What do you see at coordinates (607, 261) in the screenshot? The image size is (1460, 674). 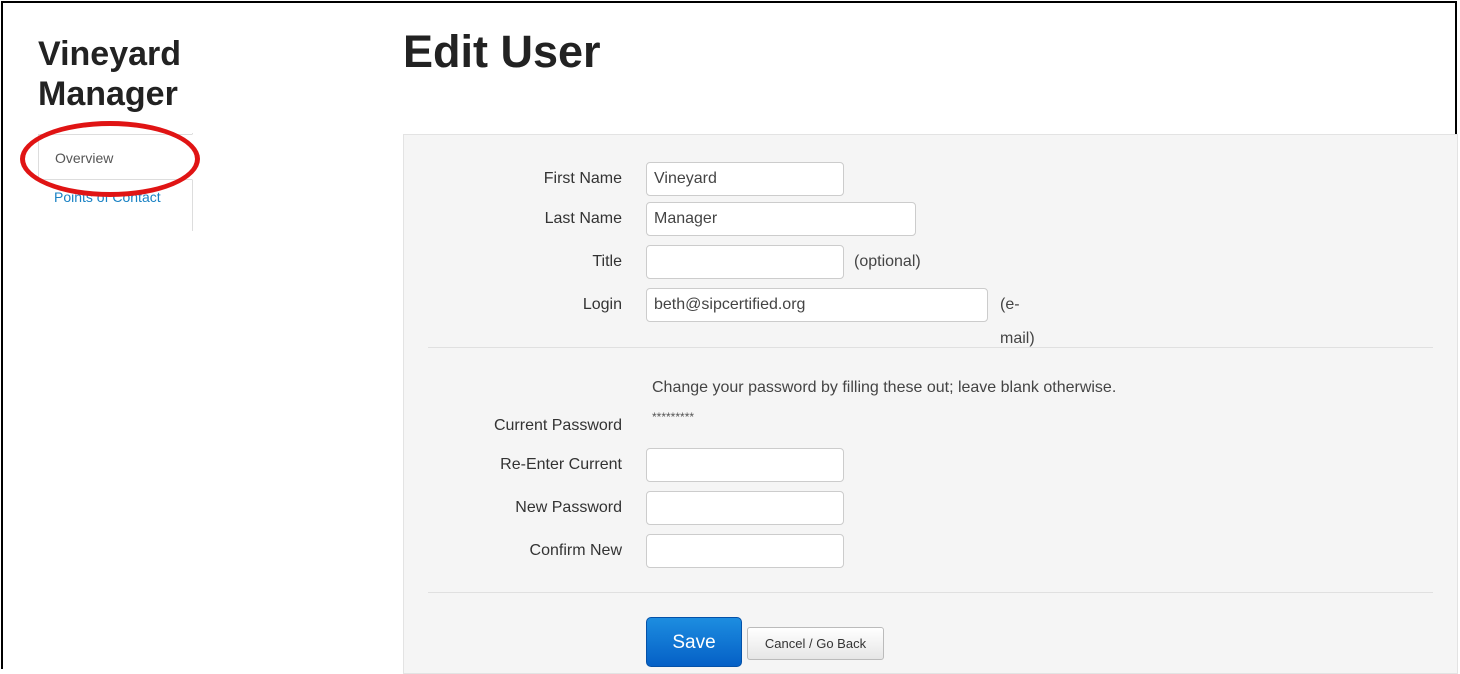 I see `title-label: Title` at bounding box center [607, 261].